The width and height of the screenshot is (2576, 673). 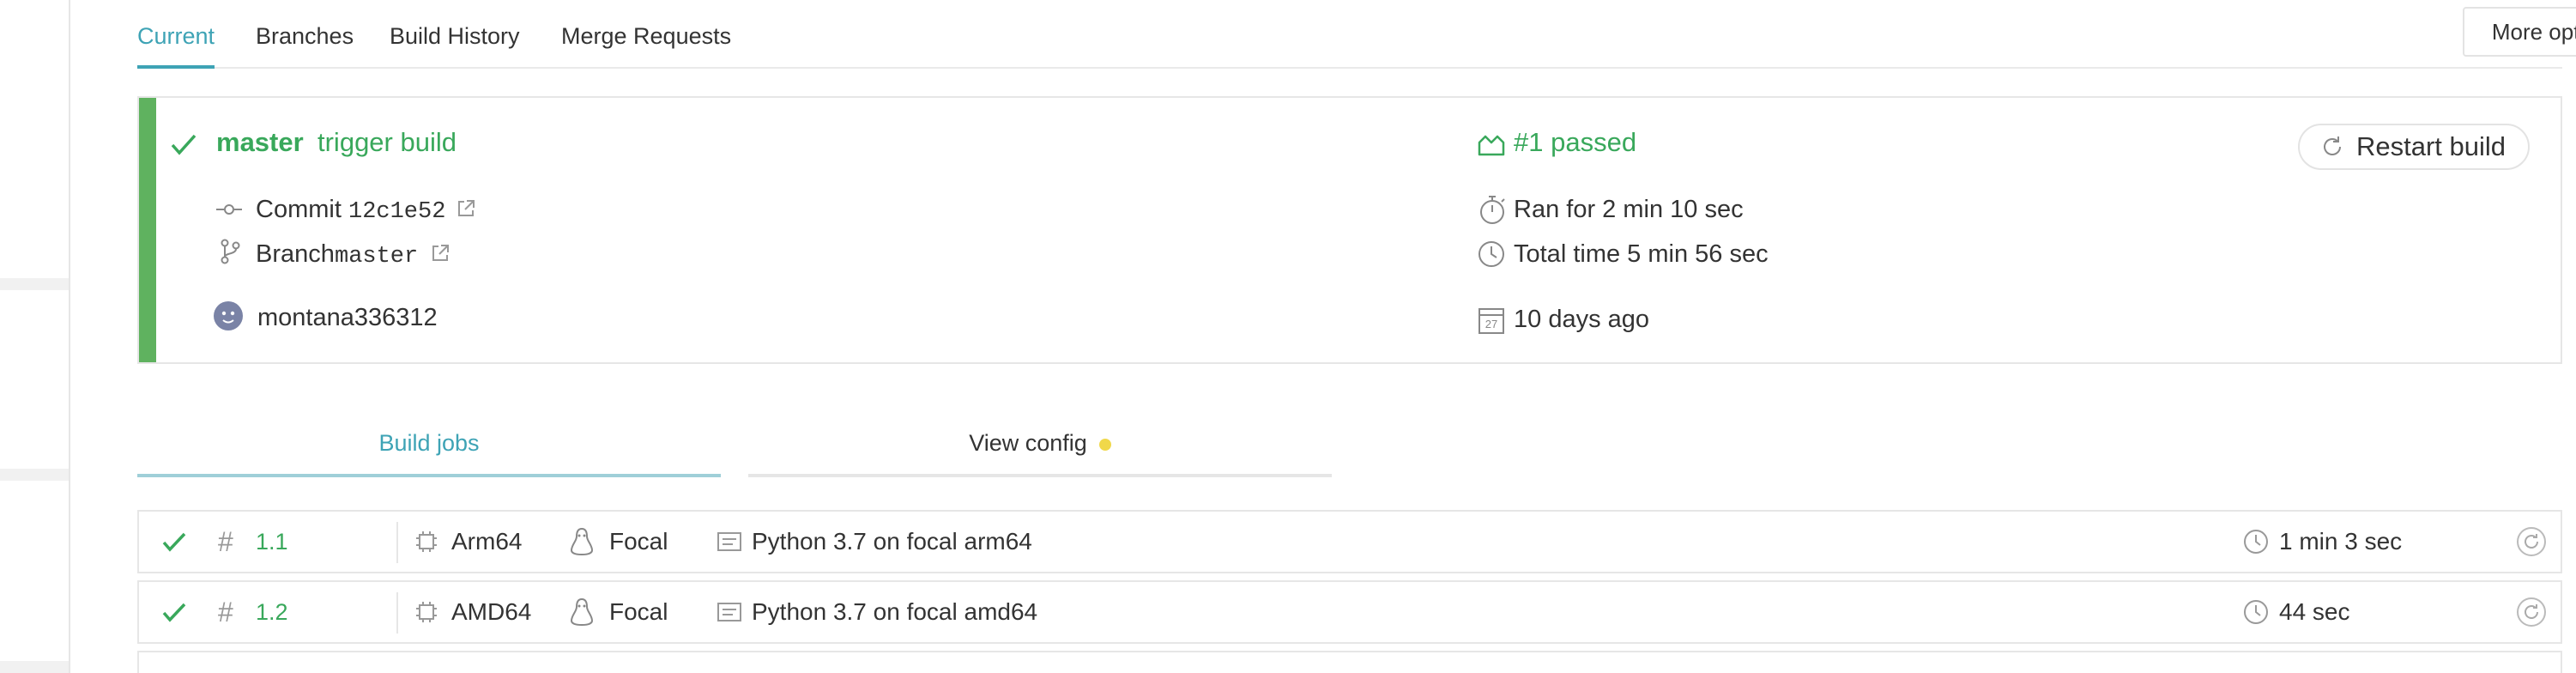 I want to click on job-arch: AMD64, so click(x=491, y=611).